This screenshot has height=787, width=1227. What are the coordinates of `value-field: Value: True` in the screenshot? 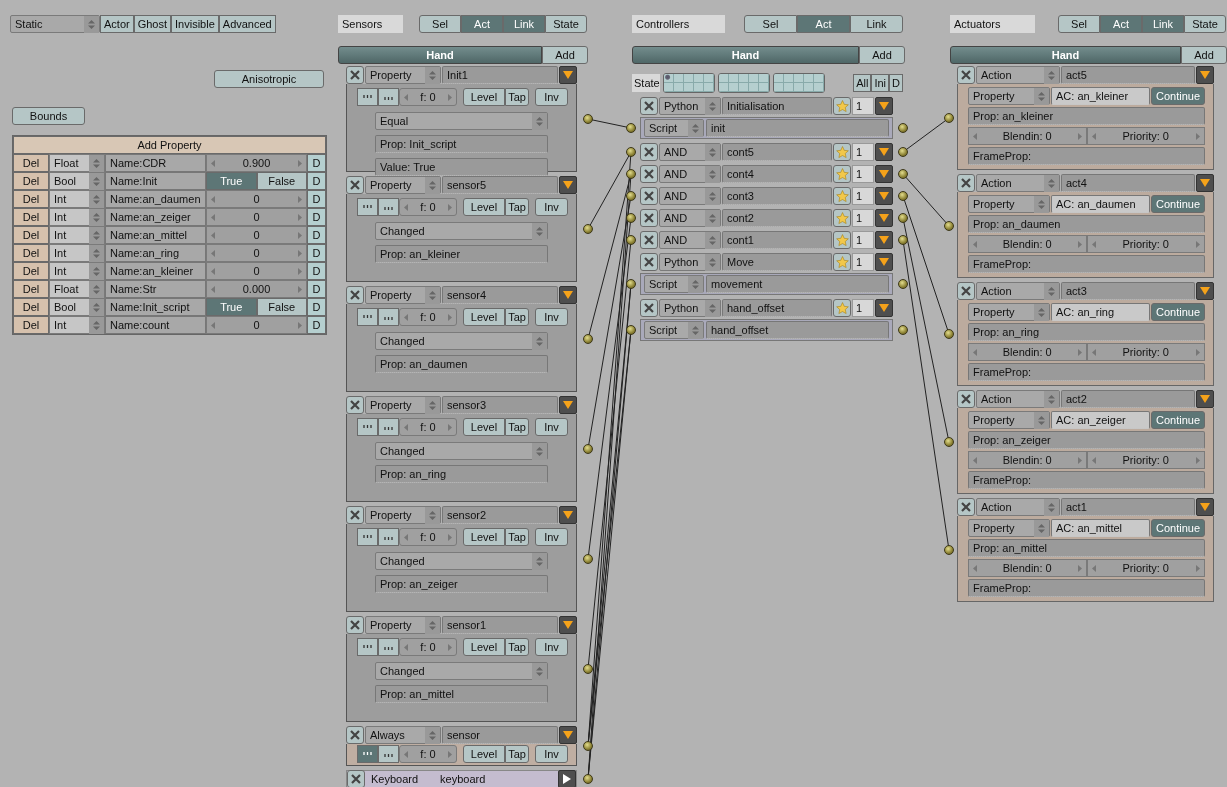 It's located at (461, 167).